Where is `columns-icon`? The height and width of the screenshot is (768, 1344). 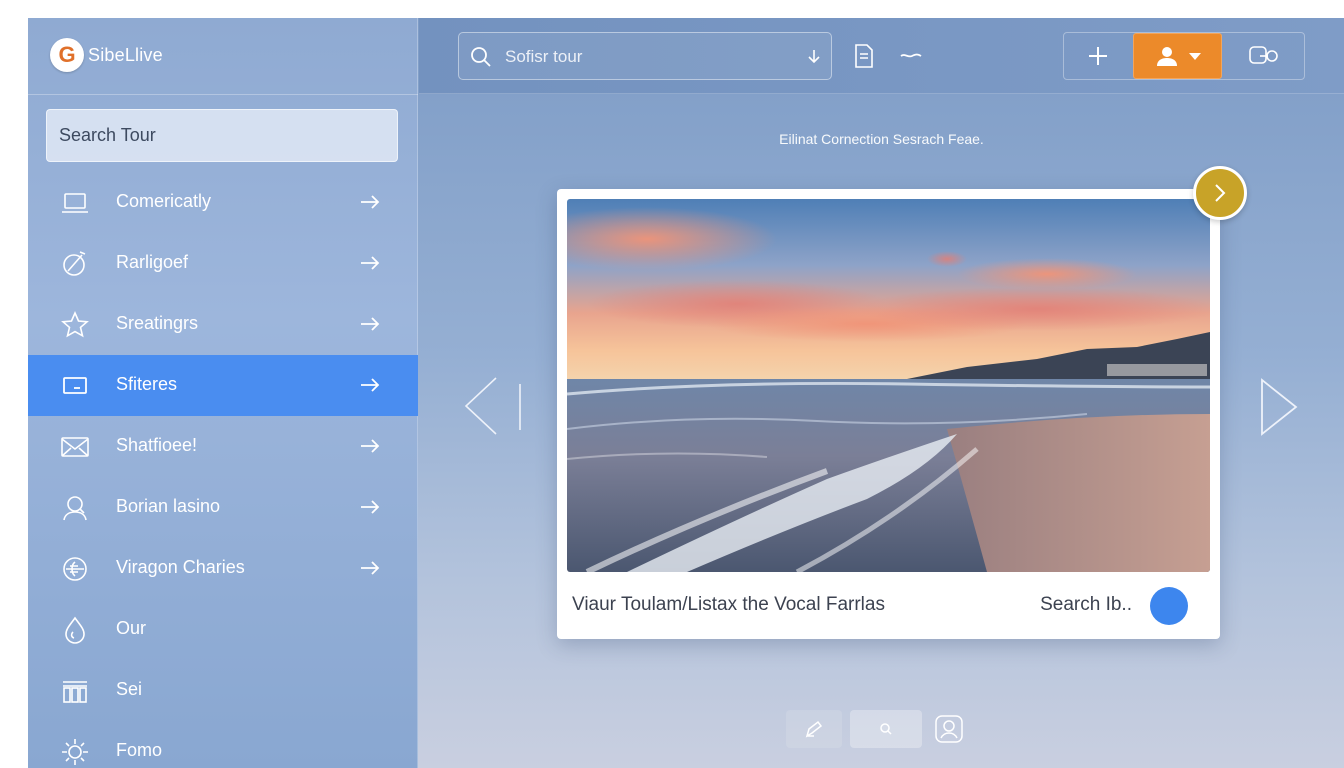 columns-icon is located at coordinates (75, 692).